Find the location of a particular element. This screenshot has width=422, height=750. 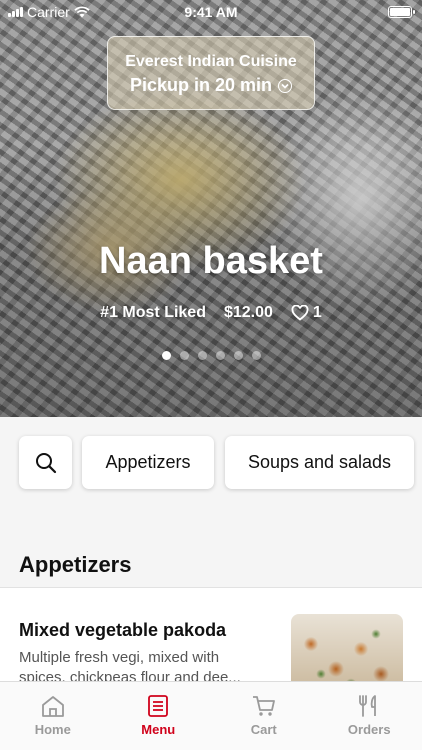

store-selector: Everest Indian Cuisine Pickup in 20 min is located at coordinates (211, 73).